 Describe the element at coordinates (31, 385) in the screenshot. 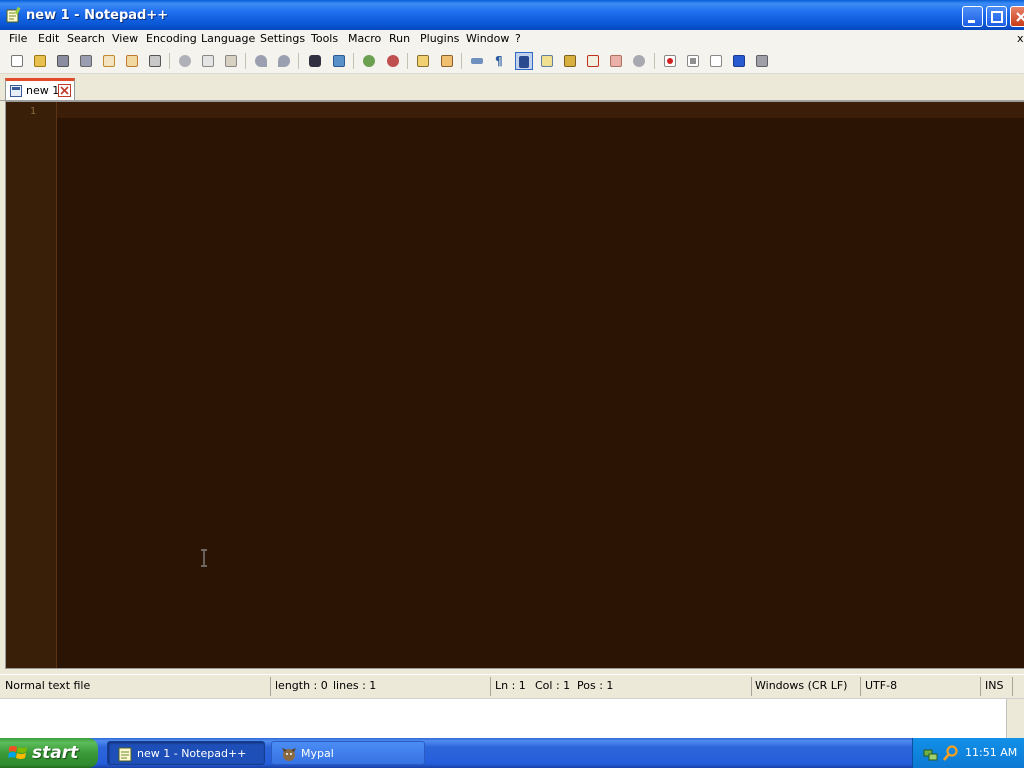

I see `line-number-gutter: 1` at that location.